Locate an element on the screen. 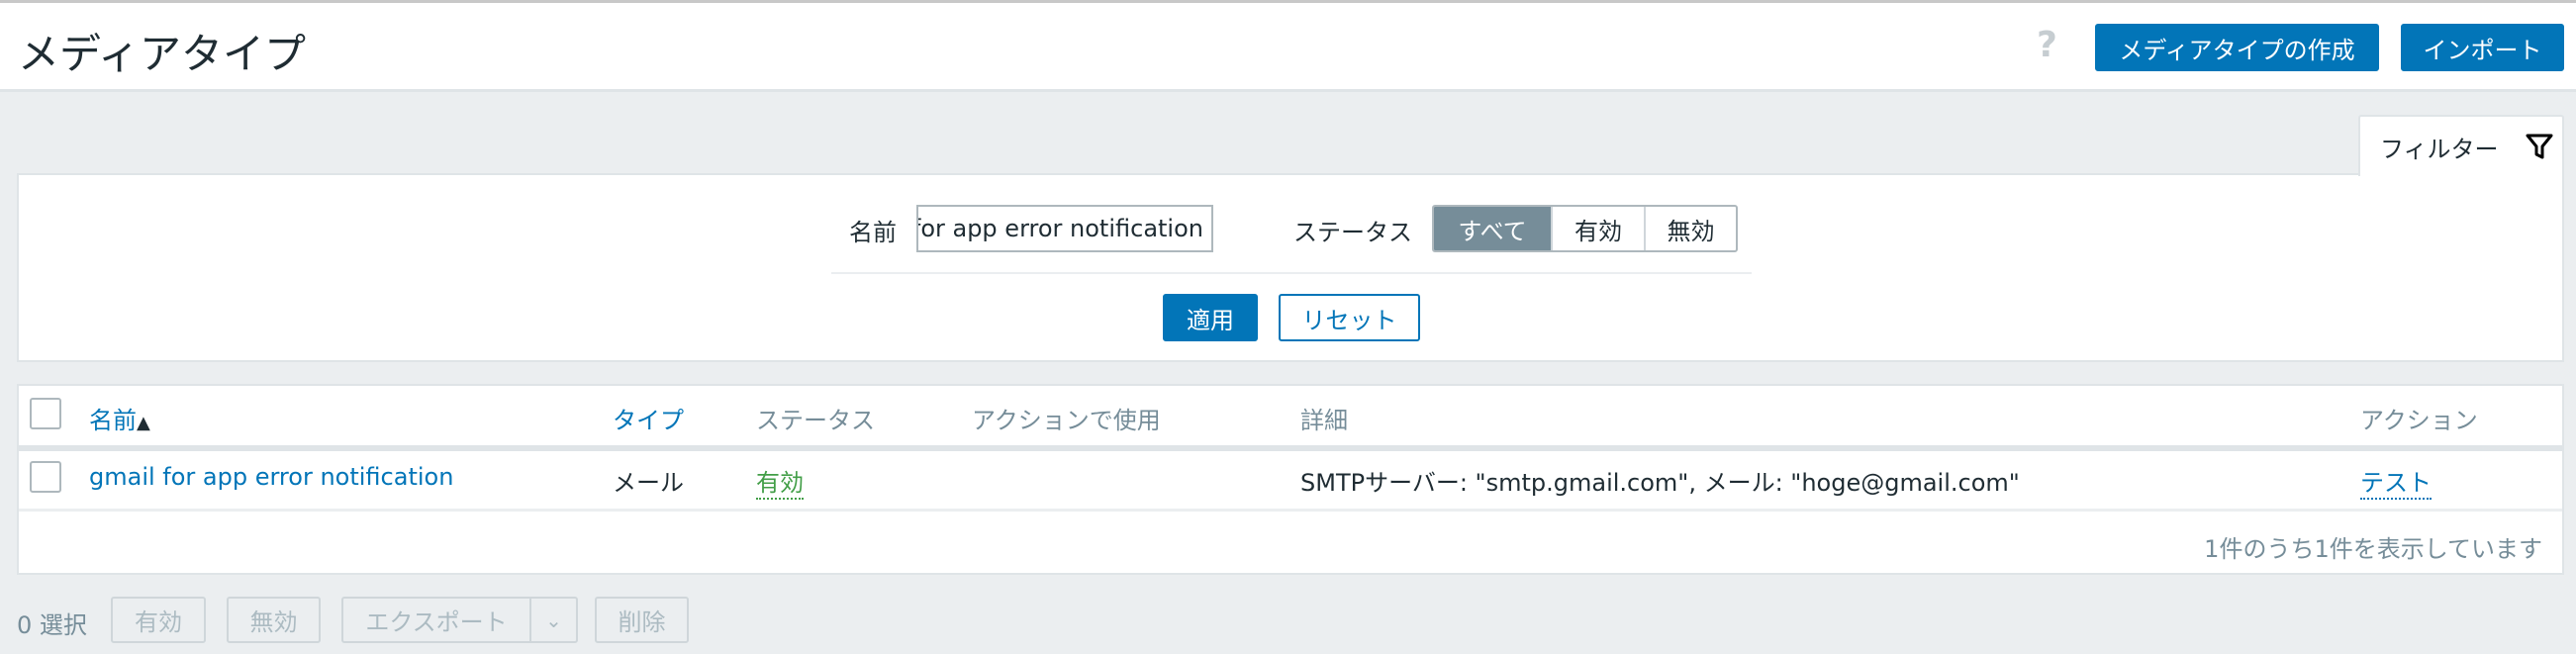 This screenshot has width=2576, height=654. page-title: メディアタイプ is located at coordinates (162, 54).